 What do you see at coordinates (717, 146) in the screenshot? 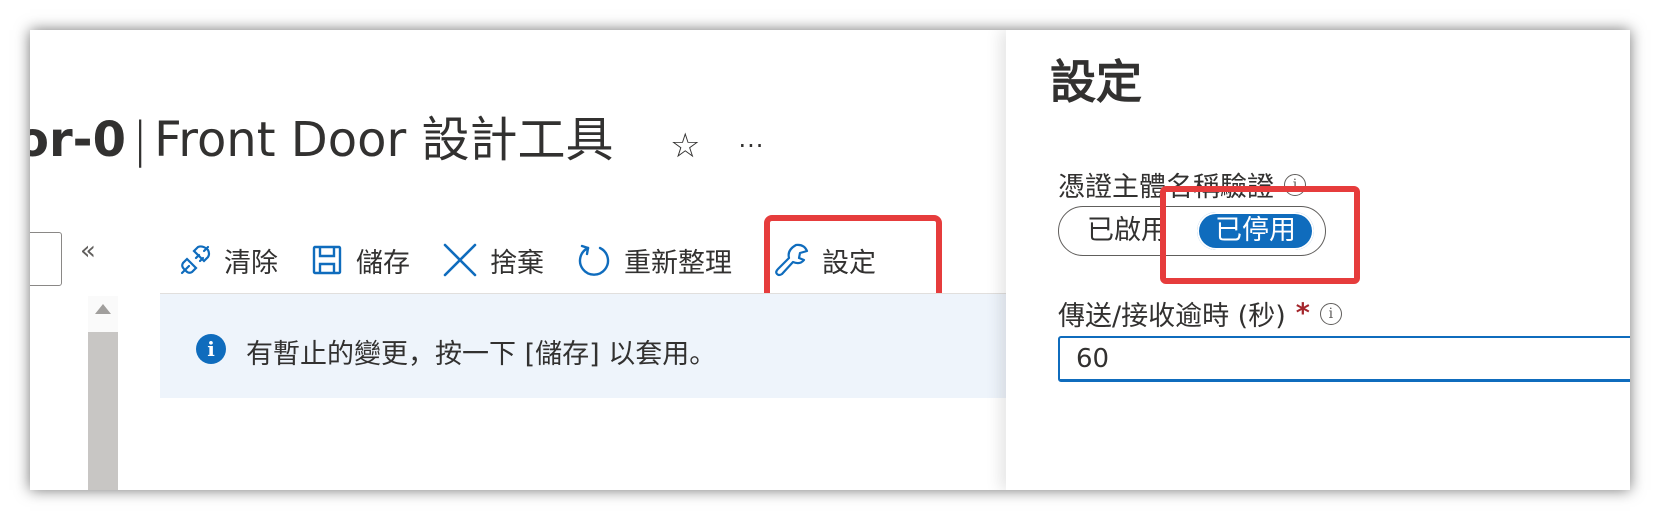
I see `title-actions: ☆ ···` at bounding box center [717, 146].